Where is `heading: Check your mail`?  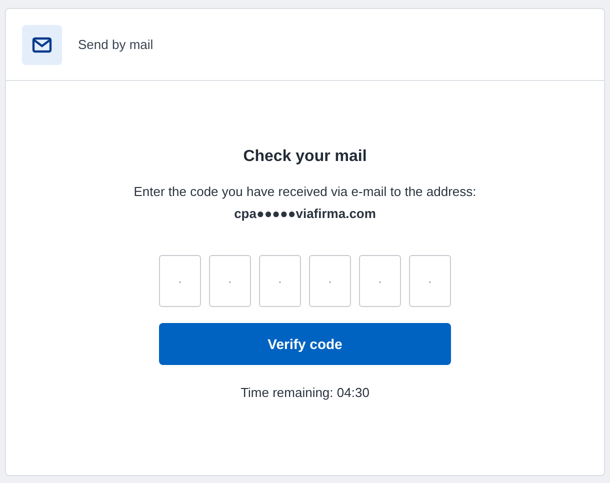 heading: Check your mail is located at coordinates (305, 156).